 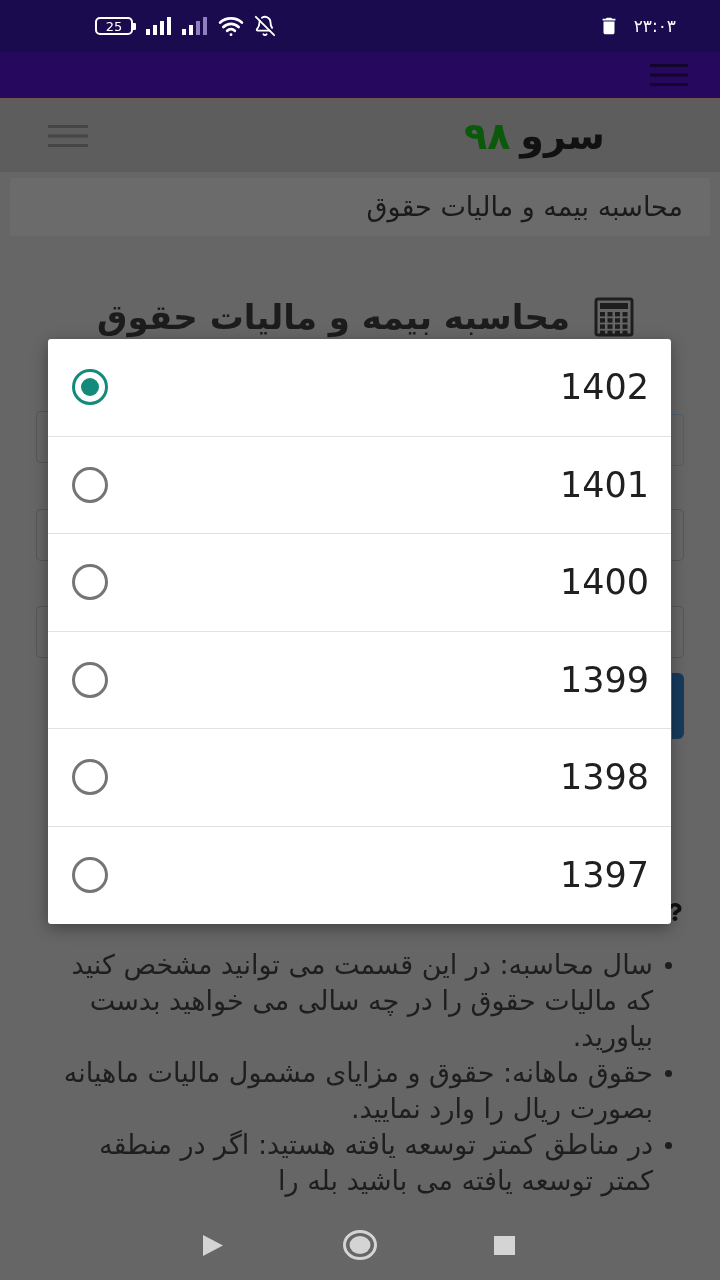 What do you see at coordinates (504, 1245) in the screenshot?
I see `square-icon` at bounding box center [504, 1245].